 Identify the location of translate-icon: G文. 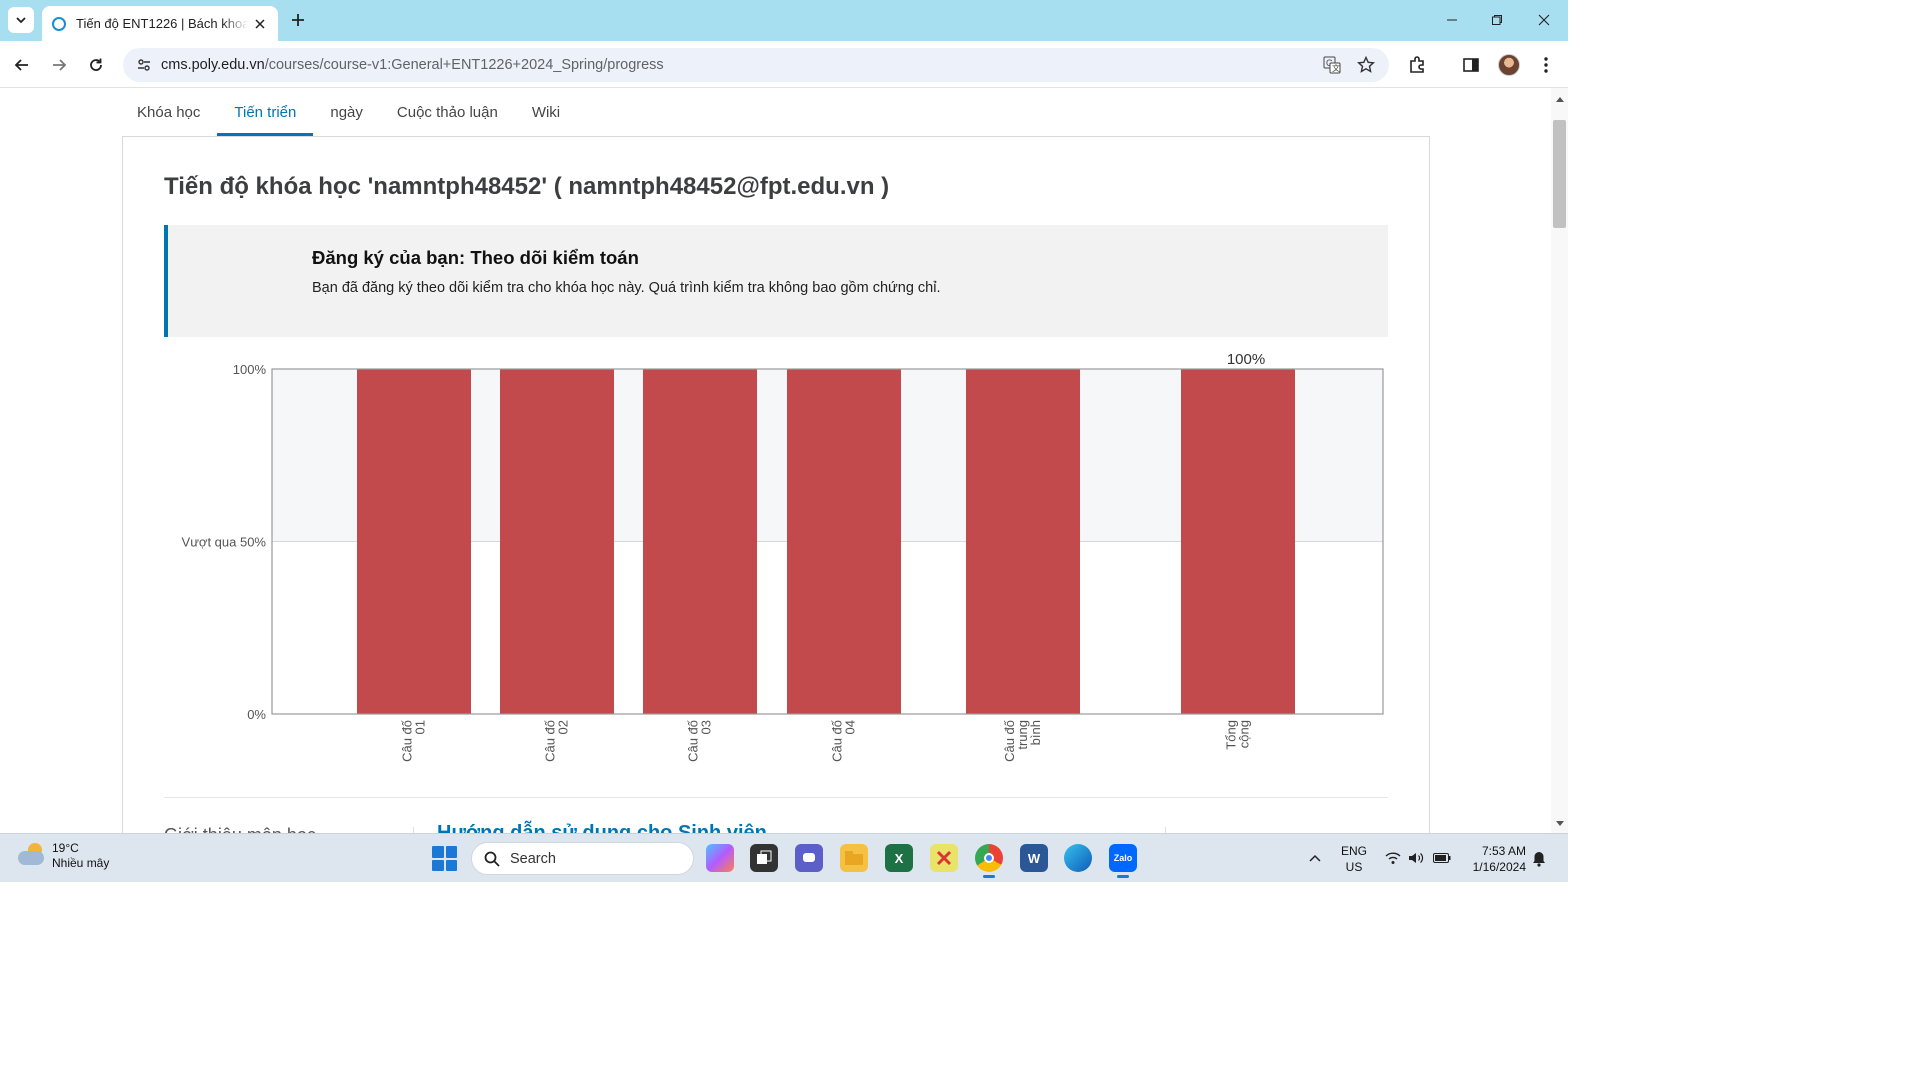
(1332, 65).